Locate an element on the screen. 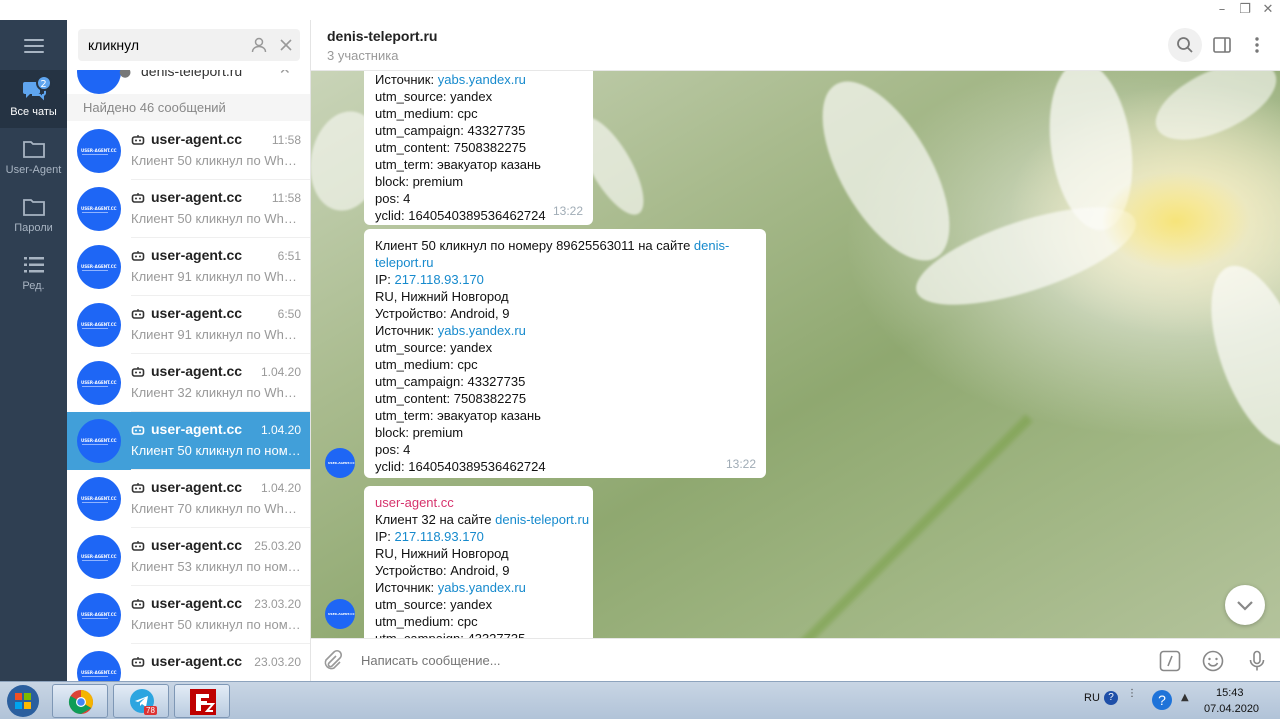 The width and height of the screenshot is (1280, 723). start-button is located at coordinates (23, 701).